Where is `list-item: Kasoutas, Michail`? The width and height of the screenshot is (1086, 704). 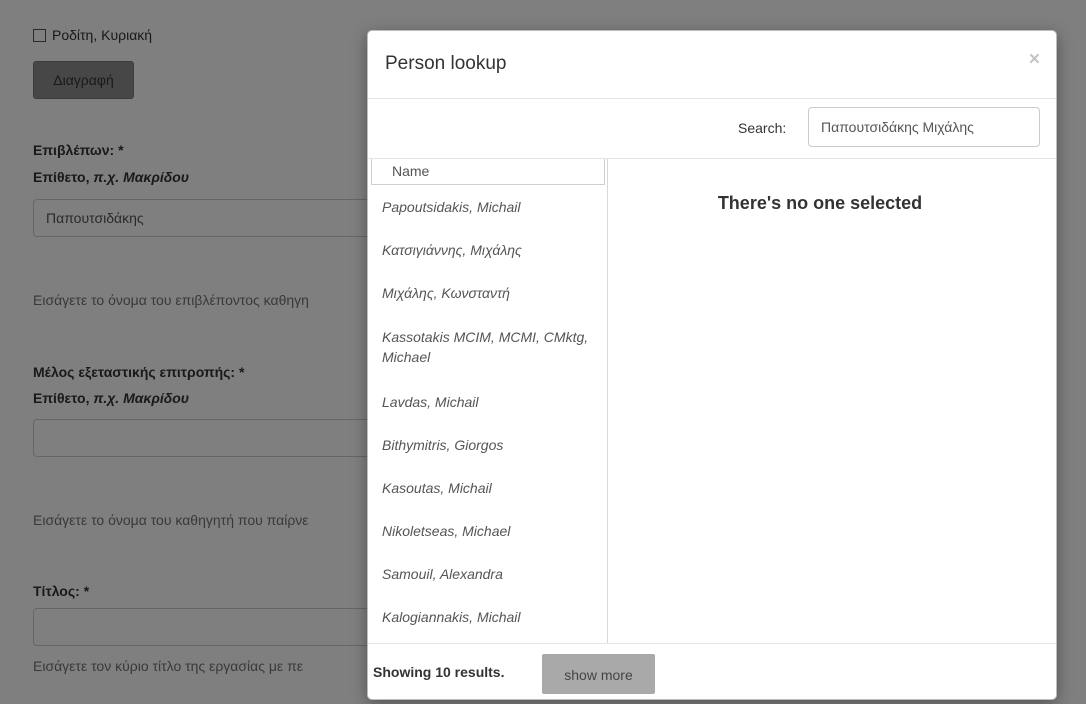
list-item: Kasoutas, Michail is located at coordinates (487, 487).